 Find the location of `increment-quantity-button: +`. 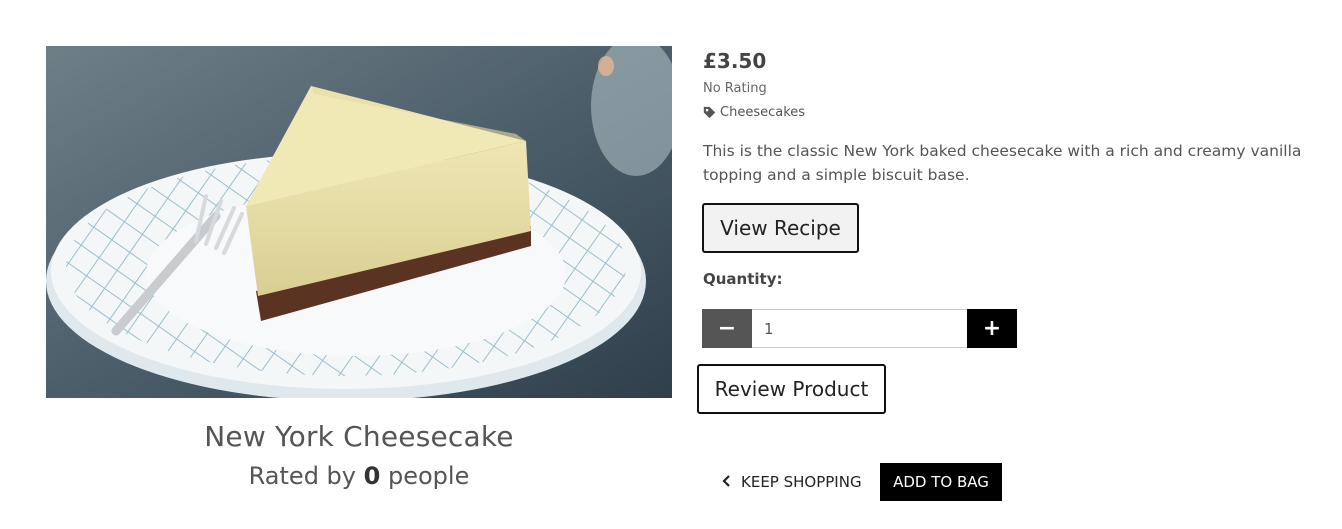

increment-quantity-button: + is located at coordinates (992, 328).